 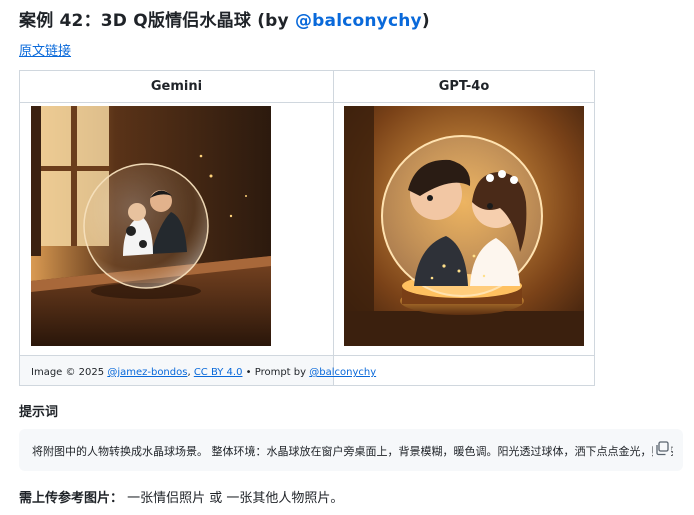 What do you see at coordinates (69, 372) in the screenshot?
I see `caption-prefix: Image © 2025` at bounding box center [69, 372].